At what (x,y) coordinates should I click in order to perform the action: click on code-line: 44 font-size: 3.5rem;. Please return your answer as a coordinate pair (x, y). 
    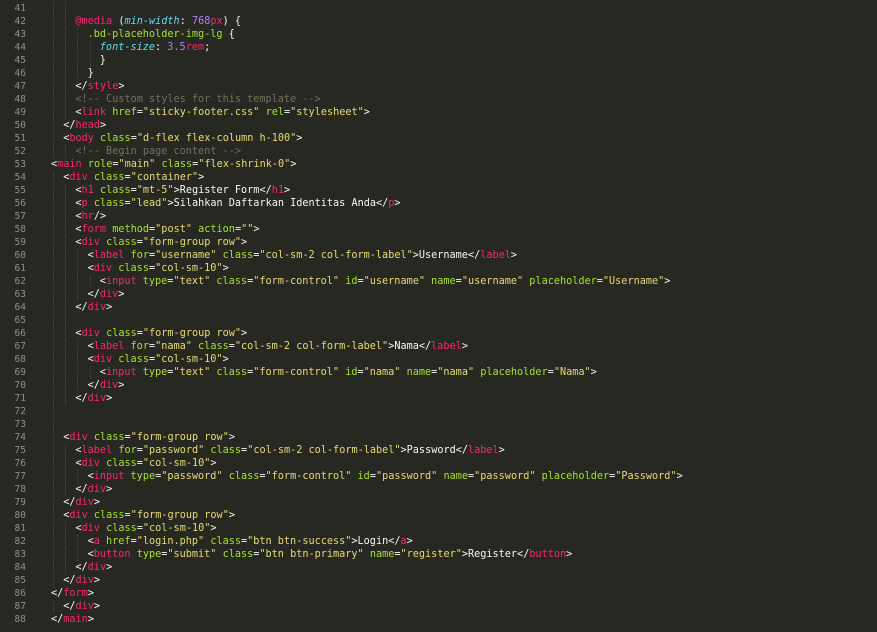
    Looking at the image, I should click on (438, 47).